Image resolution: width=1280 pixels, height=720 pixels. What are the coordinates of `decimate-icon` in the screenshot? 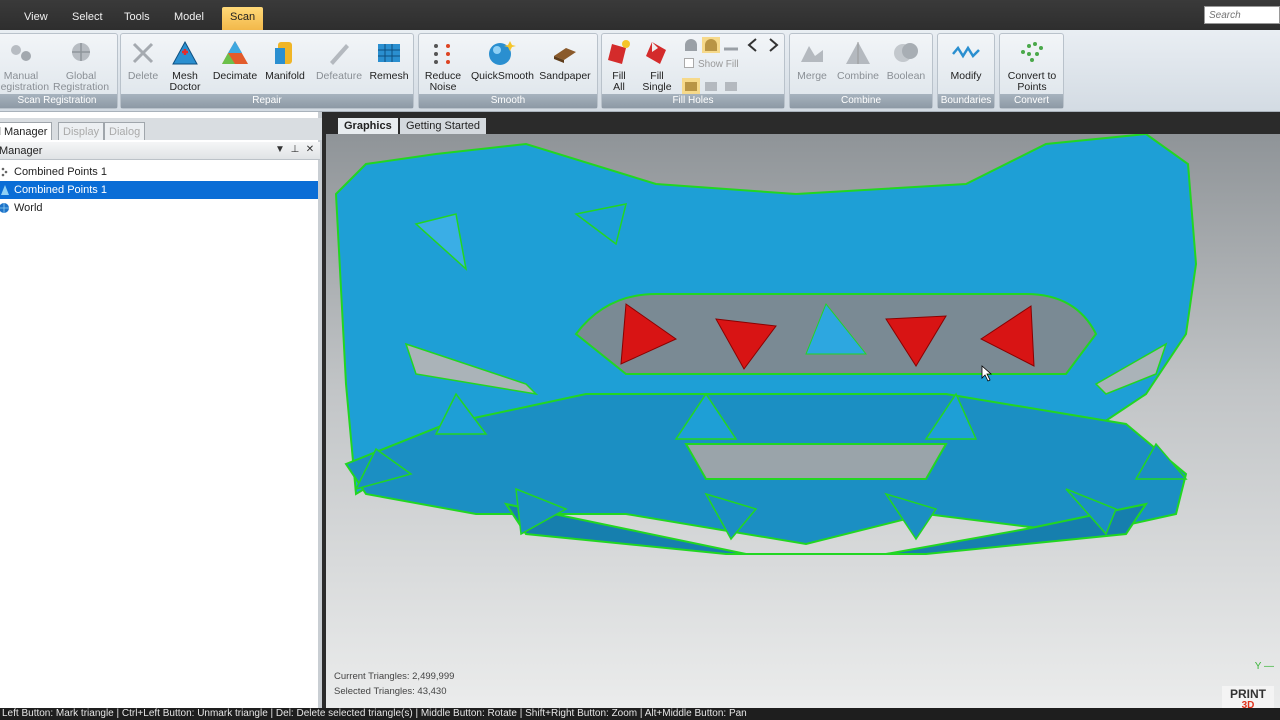 It's located at (235, 52).